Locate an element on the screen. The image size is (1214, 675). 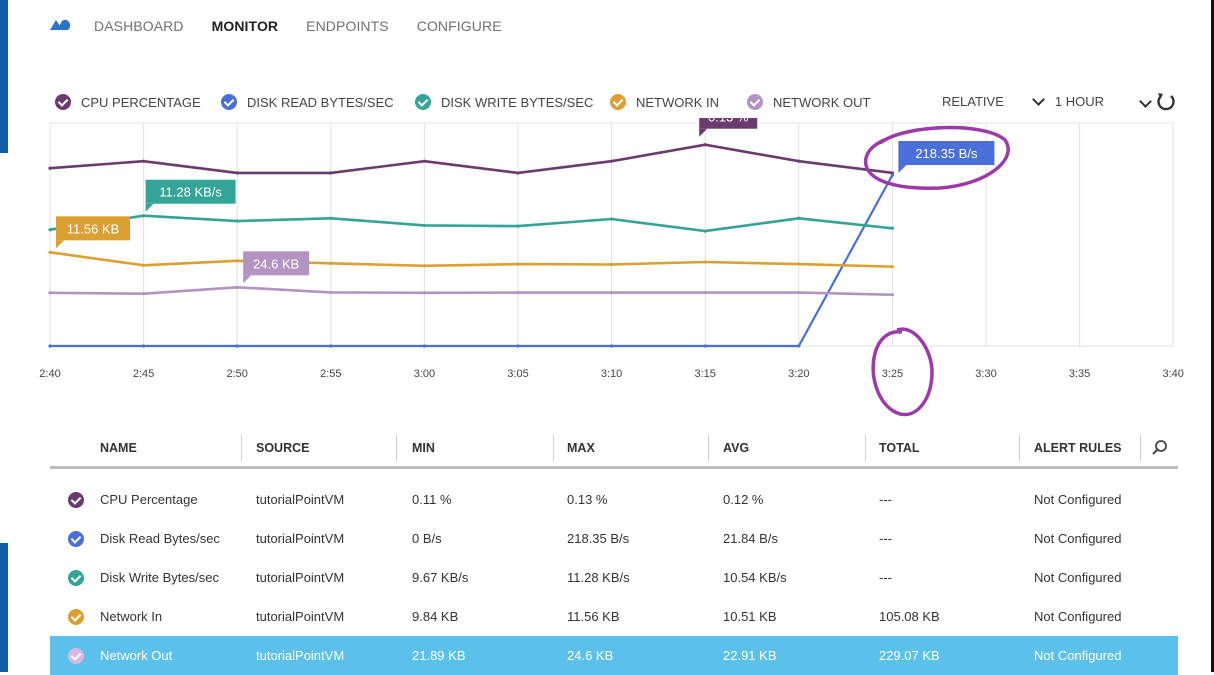
legend-item-network-out: NETWORK OUT is located at coordinates (809, 102).